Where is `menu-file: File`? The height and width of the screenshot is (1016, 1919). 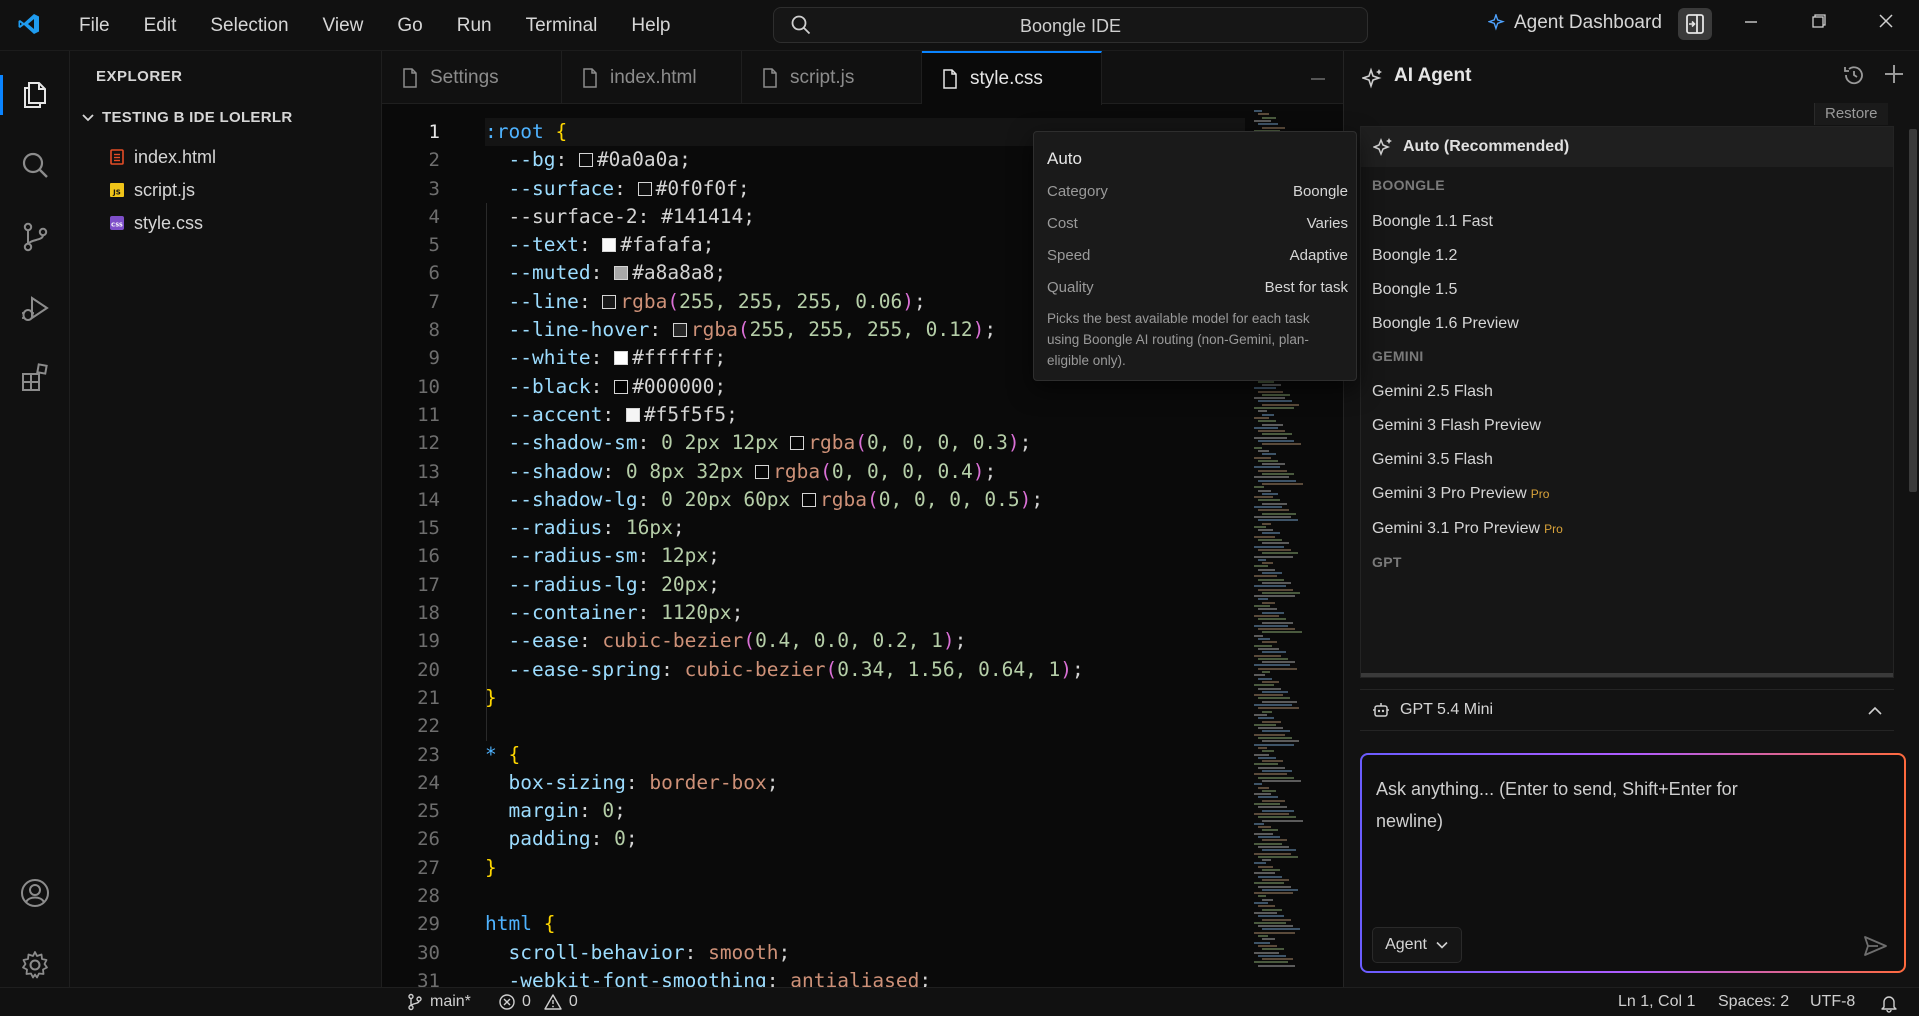 menu-file: File is located at coordinates (94, 26).